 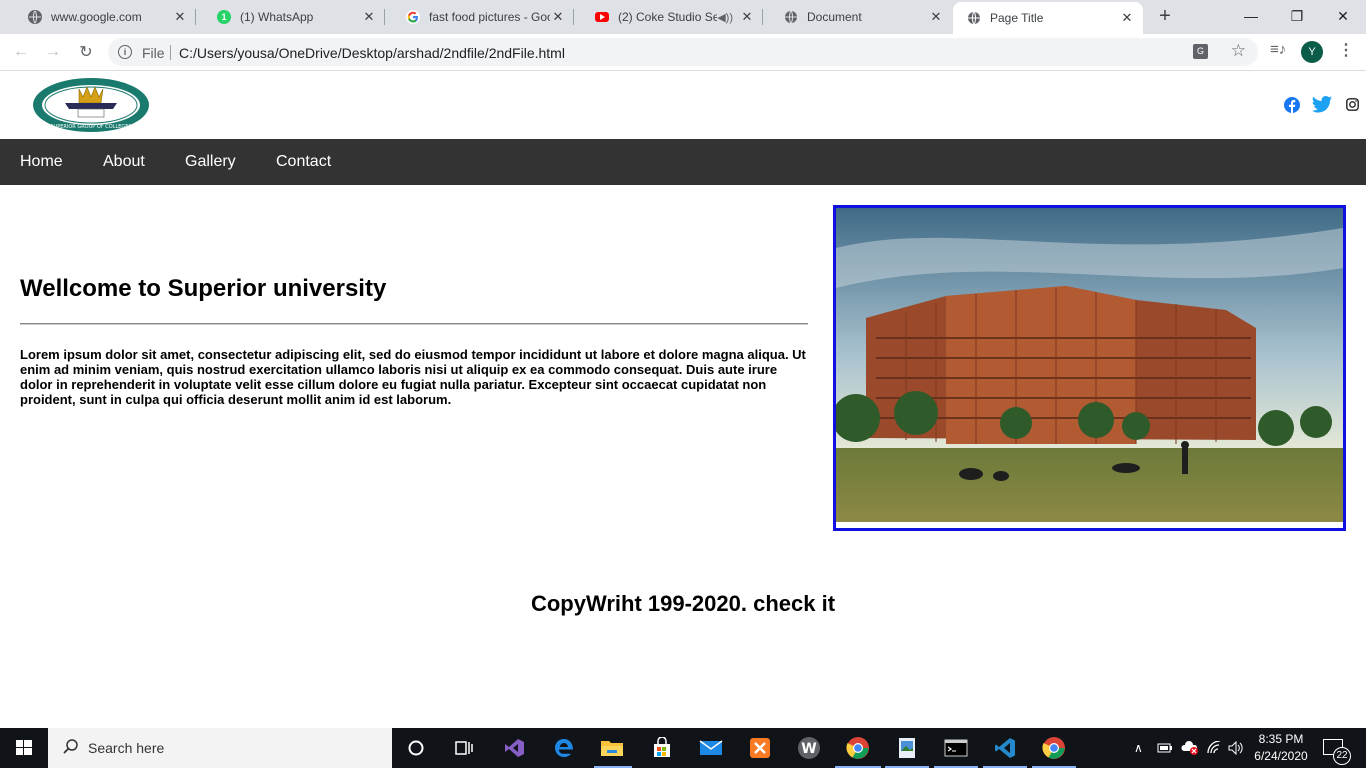 I want to click on instagram-icon, so click(x=1352, y=104).